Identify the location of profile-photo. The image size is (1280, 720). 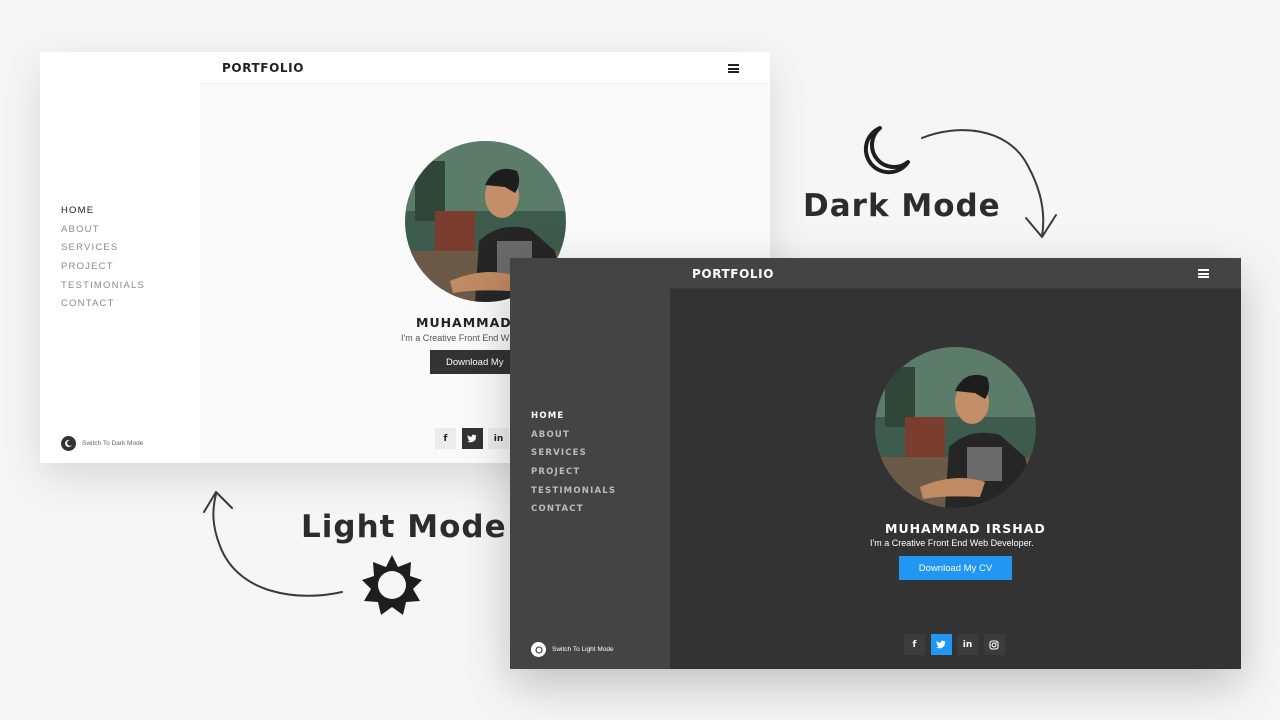
(955, 427).